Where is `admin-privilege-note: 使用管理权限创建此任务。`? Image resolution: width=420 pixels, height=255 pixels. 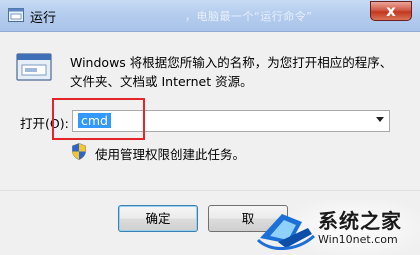 admin-privilege-note: 使用管理权限创建此任务。 is located at coordinates (170, 154).